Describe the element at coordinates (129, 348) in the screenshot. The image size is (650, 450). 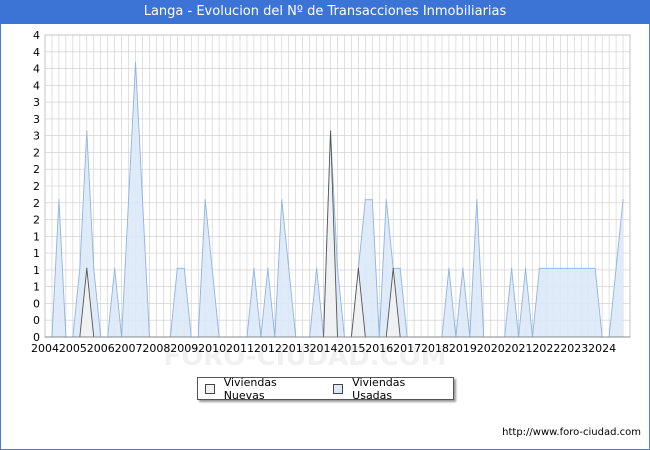
I see `x-tick-label: 2007` at that location.